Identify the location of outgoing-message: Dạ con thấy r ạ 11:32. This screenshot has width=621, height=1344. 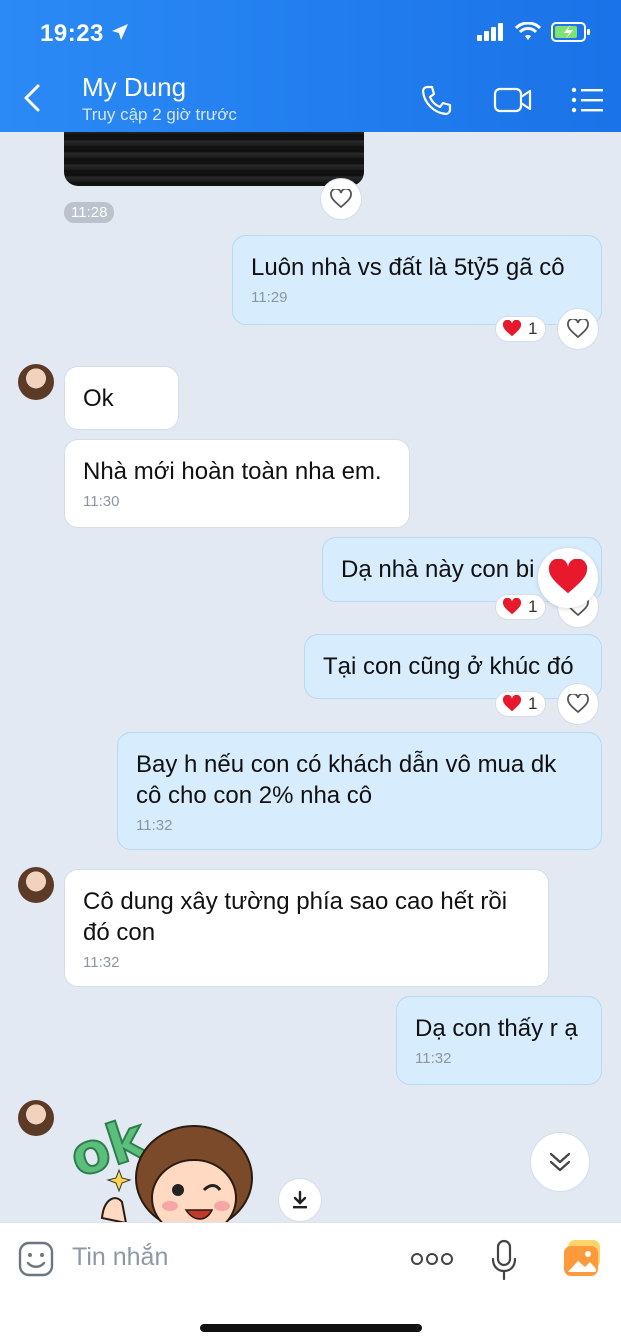
(499, 1040).